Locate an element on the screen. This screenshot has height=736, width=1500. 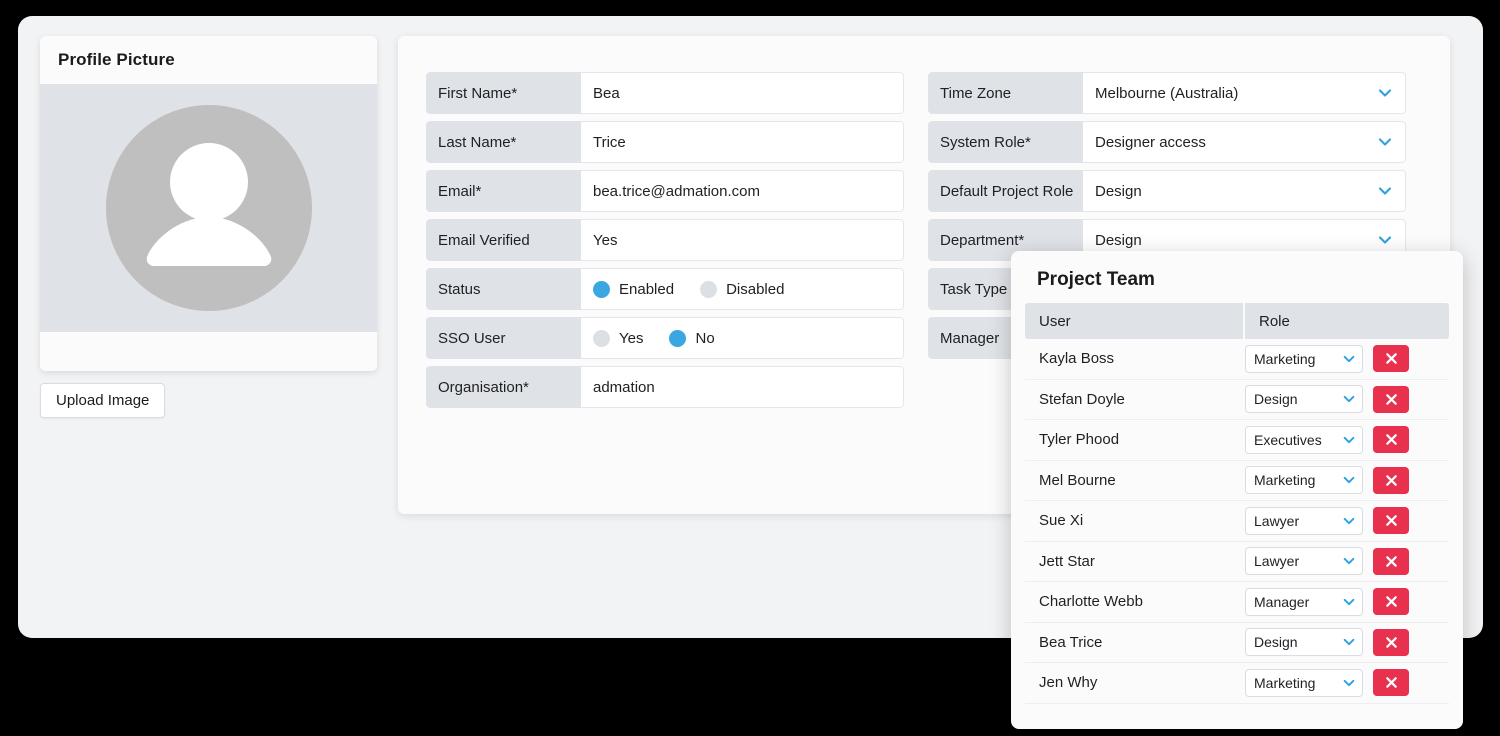
profile-image-area is located at coordinates (208, 208).